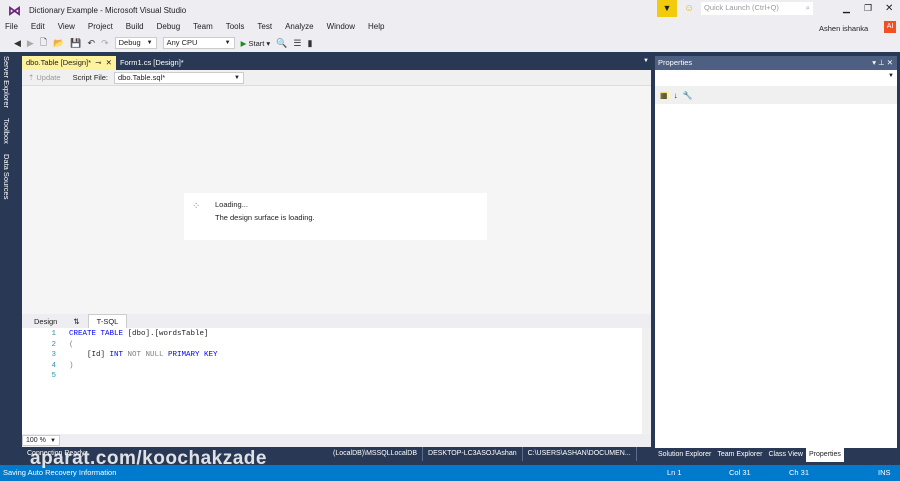 Image resolution: width=900 pixels, height=481 pixels. Describe the element at coordinates (674, 472) in the screenshot. I see `status-line: Ln 1` at that location.